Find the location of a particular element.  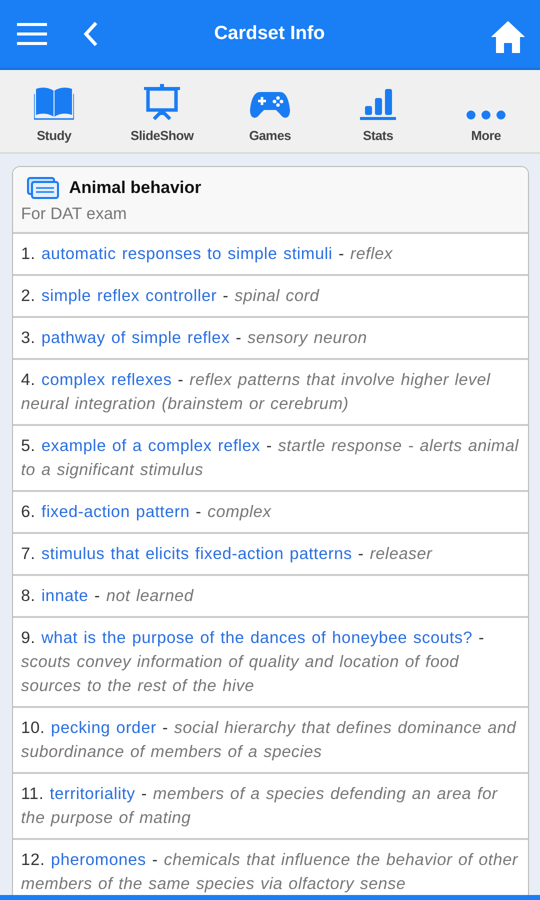

card-entry: 5. example of a complex reflex - startle response - alerts animal to a significant stimulus is located at coordinates (270, 459).